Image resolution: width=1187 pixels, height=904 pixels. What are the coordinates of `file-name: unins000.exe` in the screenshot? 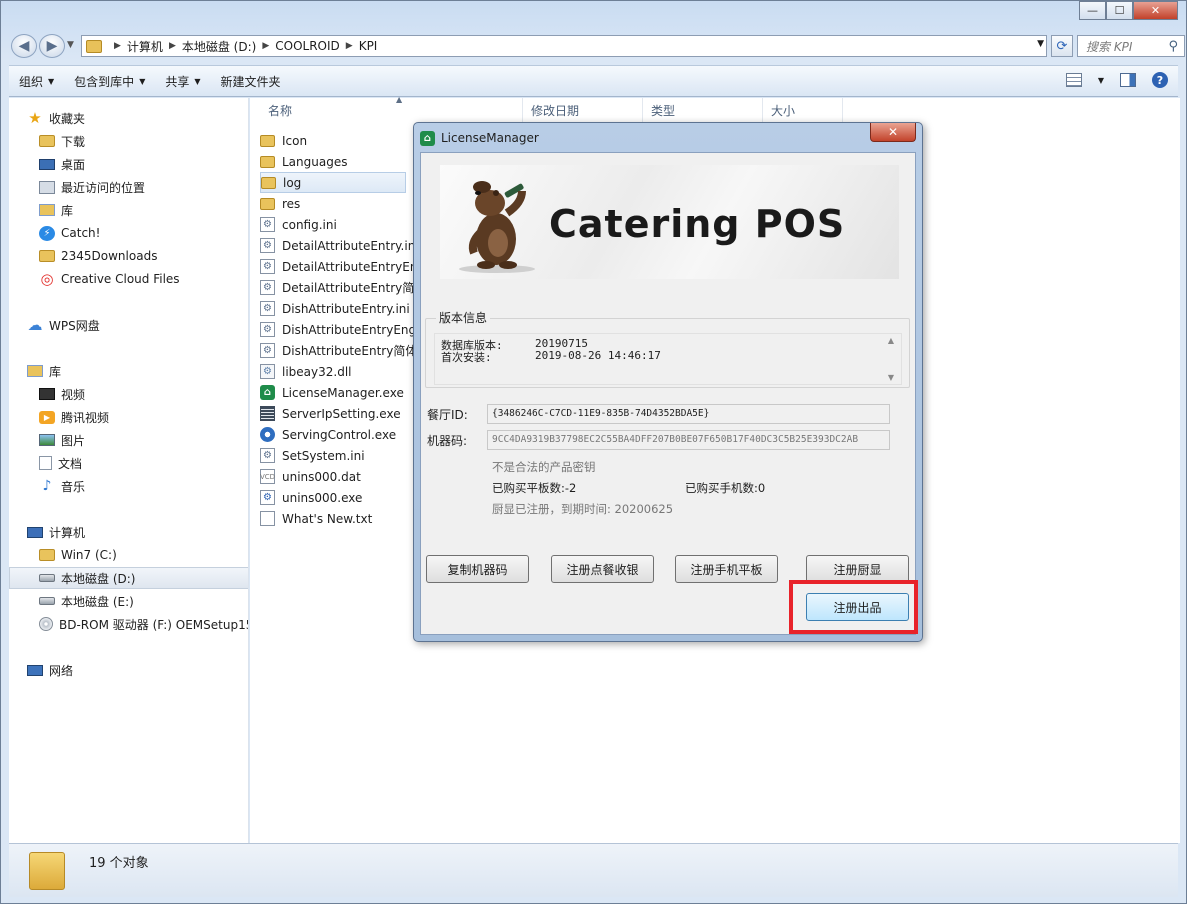 It's located at (322, 497).